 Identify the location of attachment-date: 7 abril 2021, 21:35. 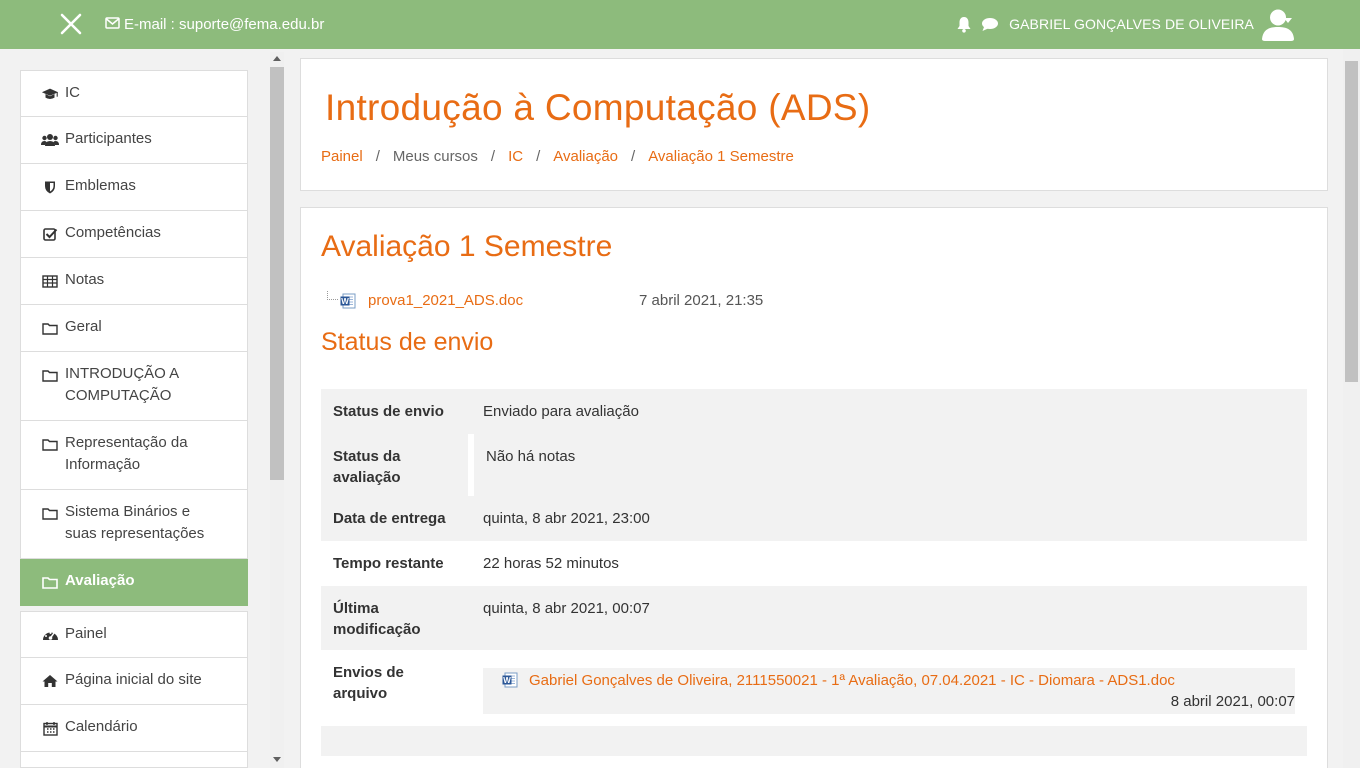
(701, 300).